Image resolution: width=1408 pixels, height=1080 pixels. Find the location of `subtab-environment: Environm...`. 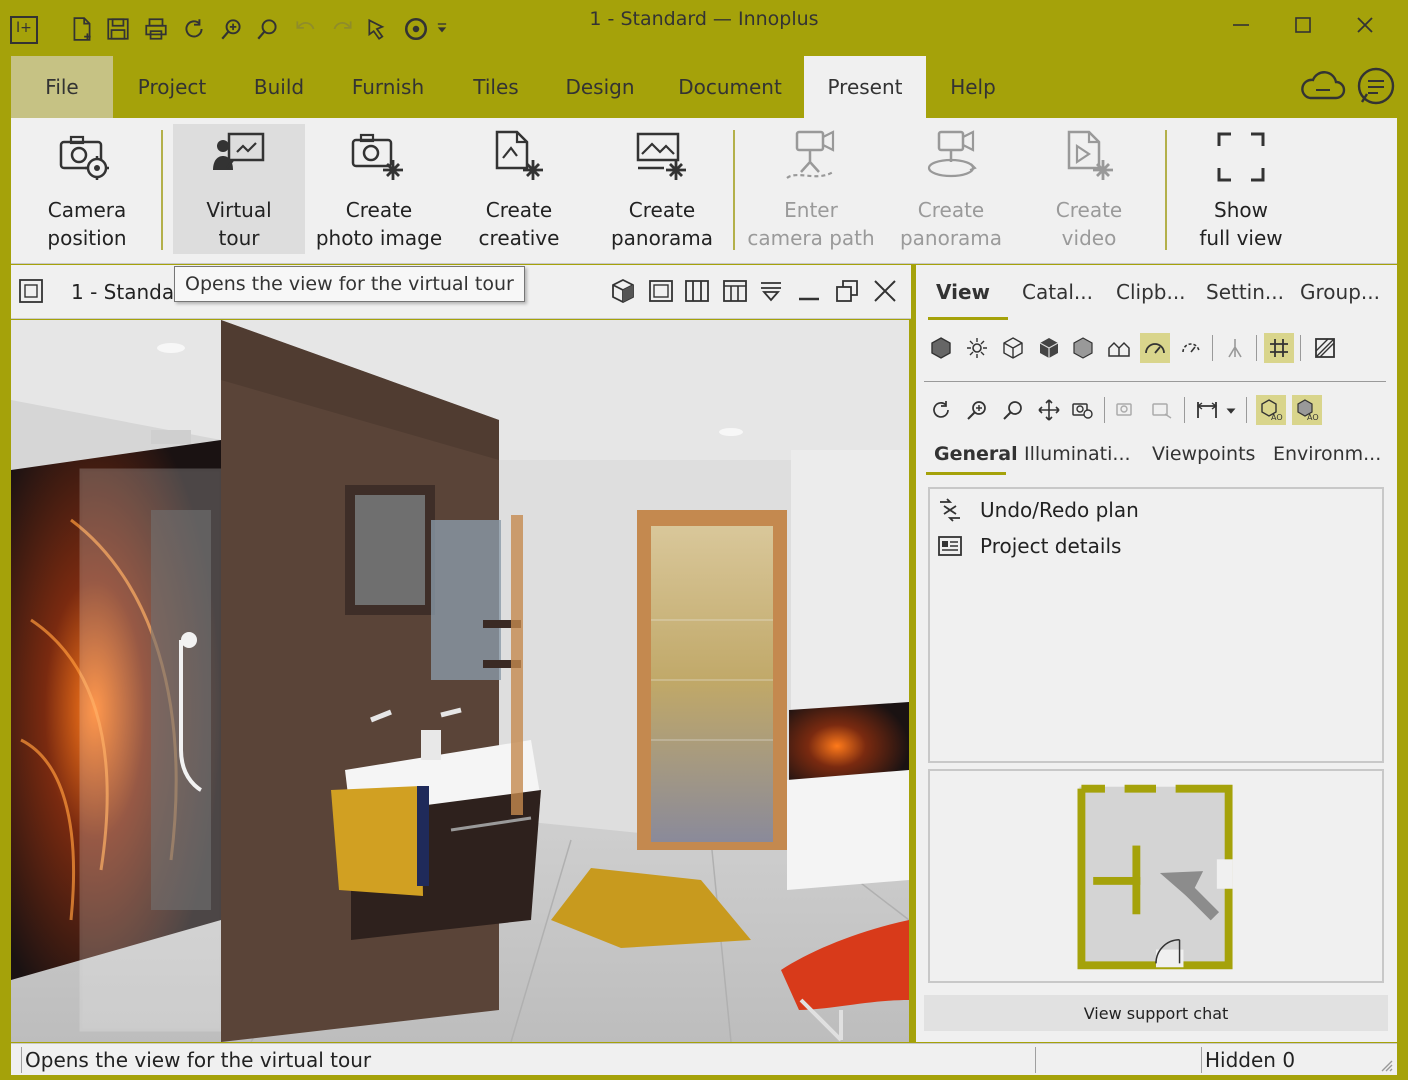

subtab-environment: Environm... is located at coordinates (1327, 454).